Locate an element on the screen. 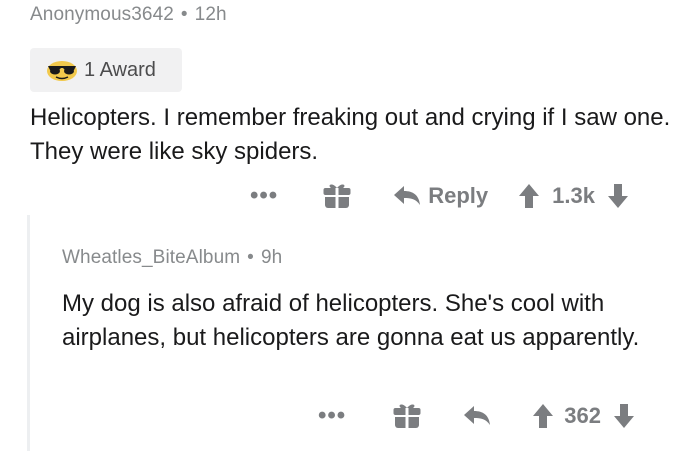  comment-meta: Anonymous3642 • 12h is located at coordinates (128, 15).